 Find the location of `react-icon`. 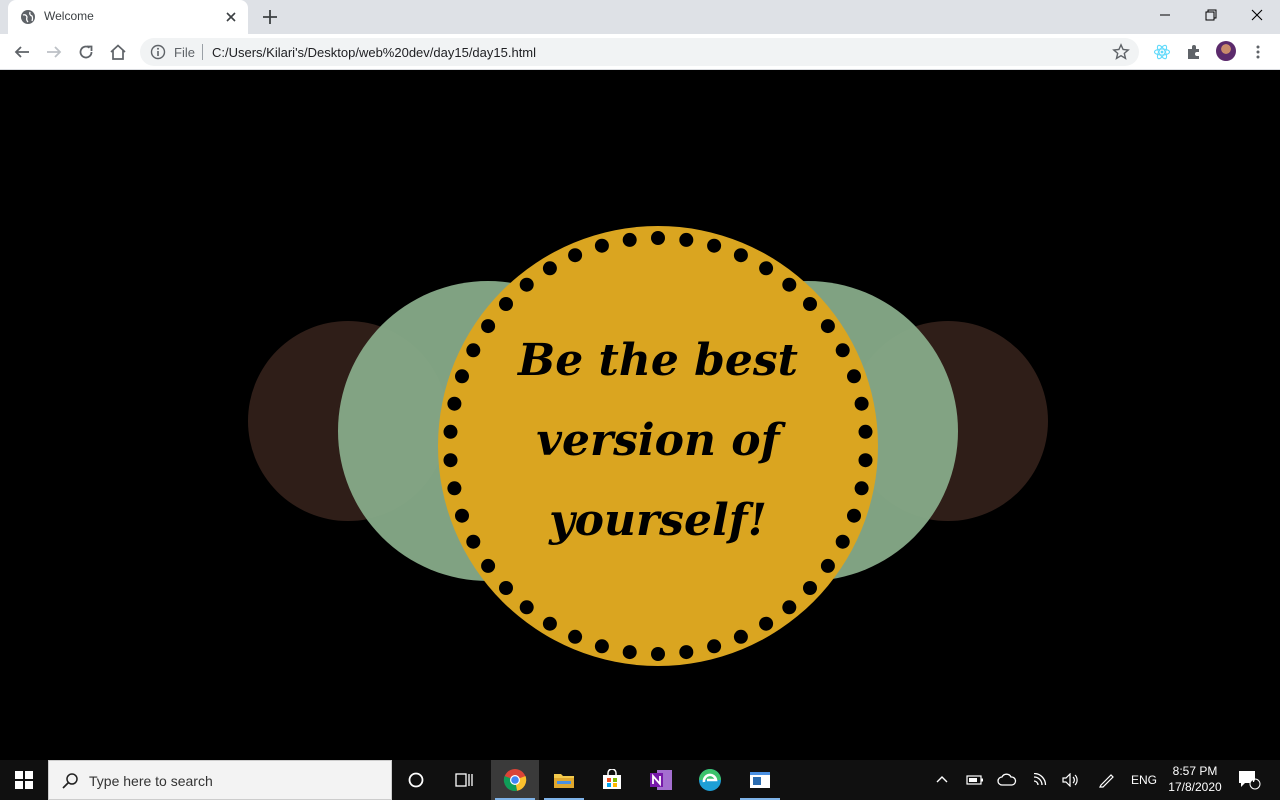

react-icon is located at coordinates (1162, 52).